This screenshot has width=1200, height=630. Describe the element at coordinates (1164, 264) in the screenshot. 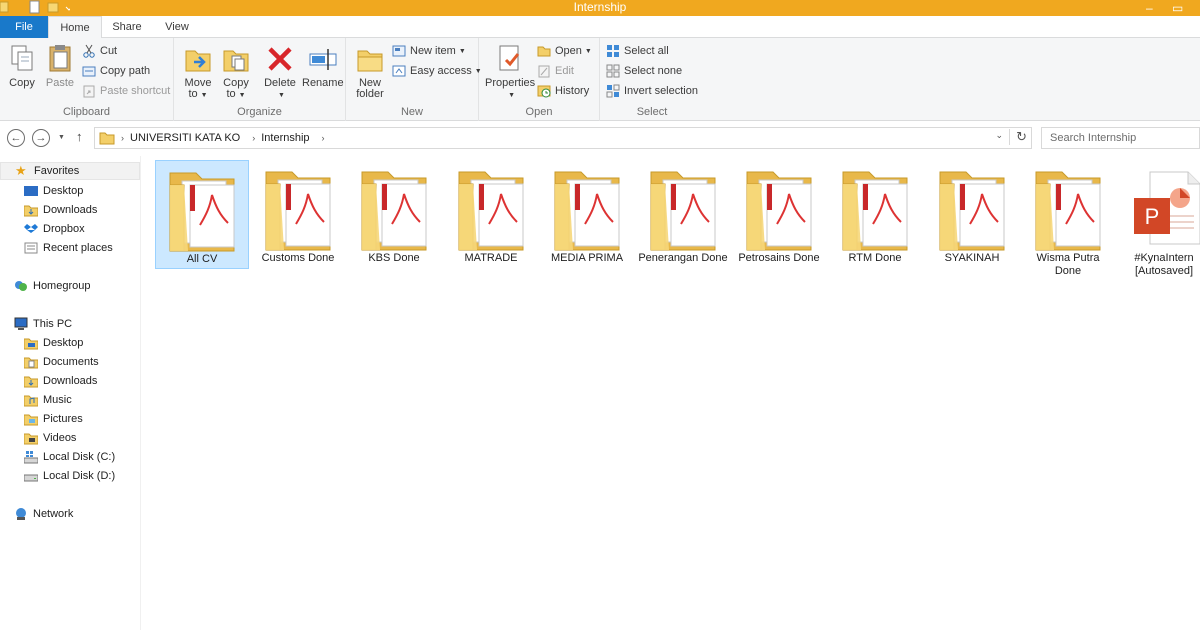

I see `file-name: #KynaIntern [Autosaved]` at that location.